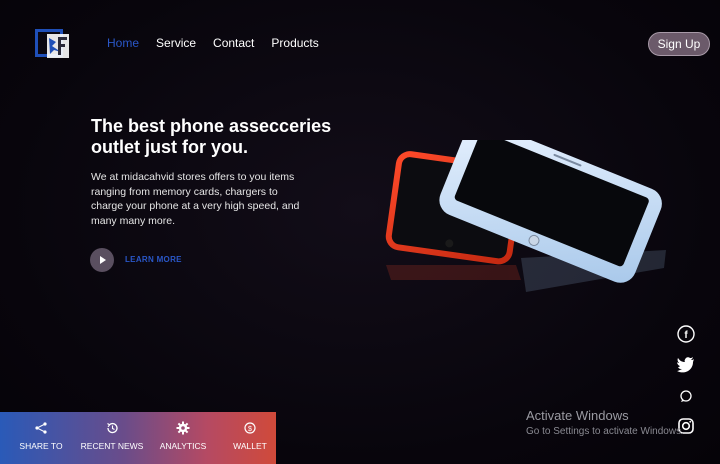 The width and height of the screenshot is (720, 464). What do you see at coordinates (525, 216) in the screenshot?
I see `phones-image` at bounding box center [525, 216].